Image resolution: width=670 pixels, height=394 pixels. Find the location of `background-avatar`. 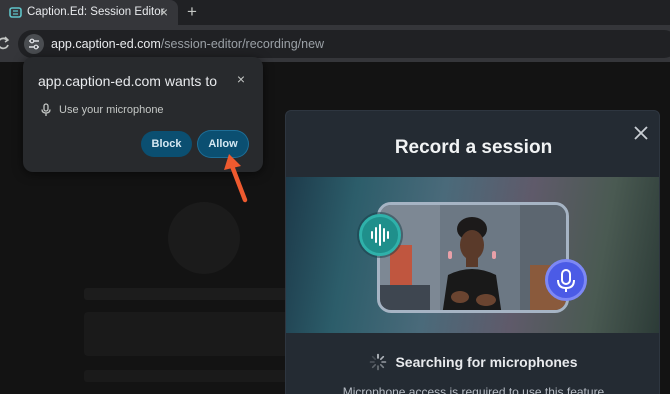

background-avatar is located at coordinates (204, 238).